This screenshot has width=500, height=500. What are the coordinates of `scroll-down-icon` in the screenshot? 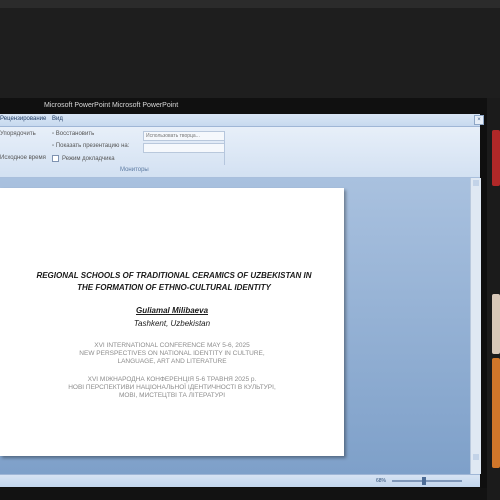 It's located at (476, 457).